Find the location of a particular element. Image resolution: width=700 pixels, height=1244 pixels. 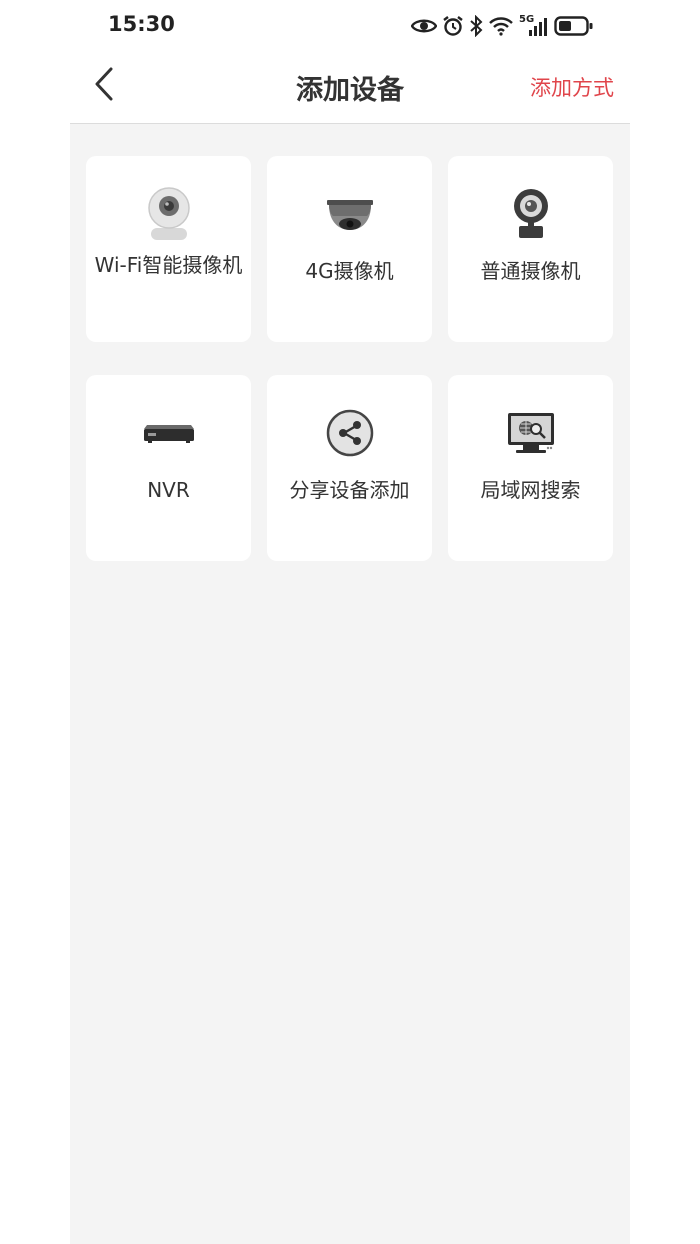

signal-5g-icon: 5G is located at coordinates (534, 25).